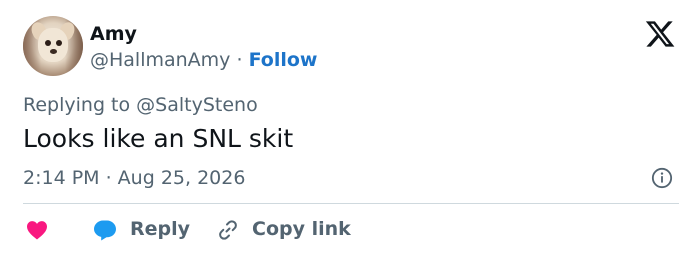 Image resolution: width=700 pixels, height=256 pixels. What do you see at coordinates (160, 229) in the screenshot?
I see `reply-button: Reply` at bounding box center [160, 229].